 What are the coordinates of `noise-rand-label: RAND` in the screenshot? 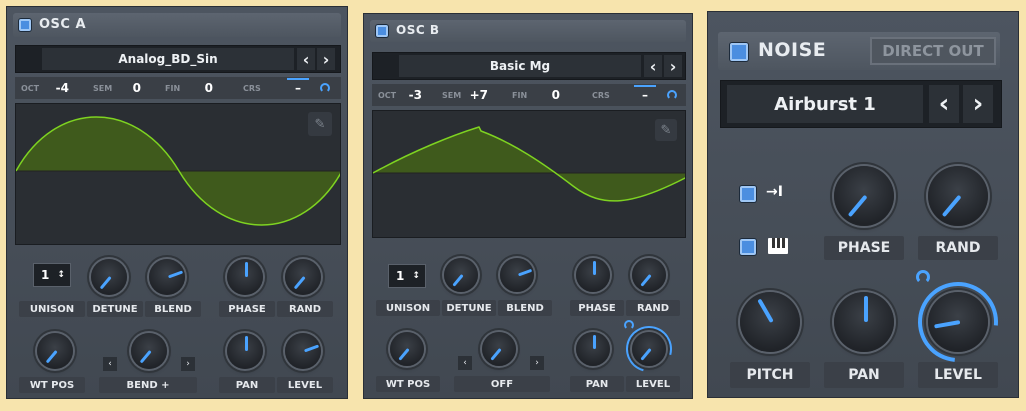 It's located at (958, 248).